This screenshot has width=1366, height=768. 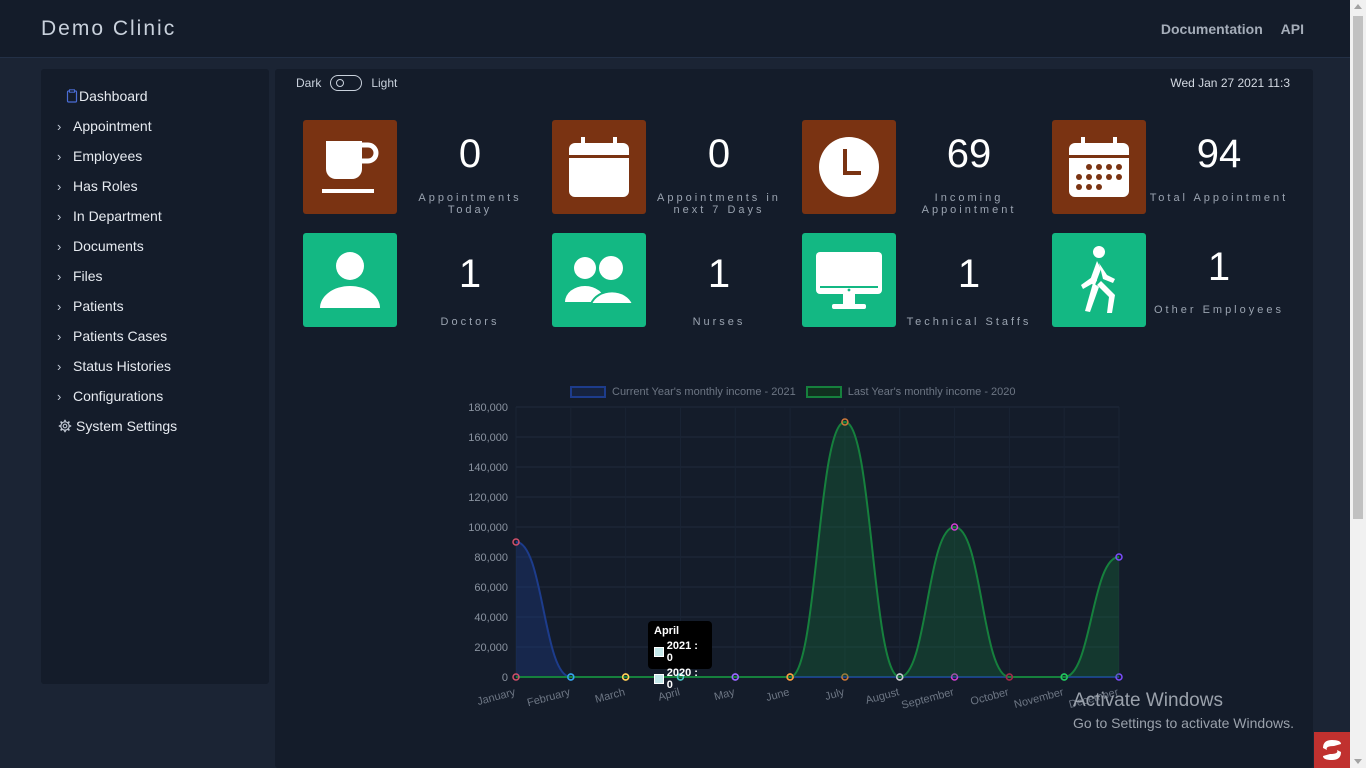 I want to click on app-badge-icon, so click(x=1332, y=750).